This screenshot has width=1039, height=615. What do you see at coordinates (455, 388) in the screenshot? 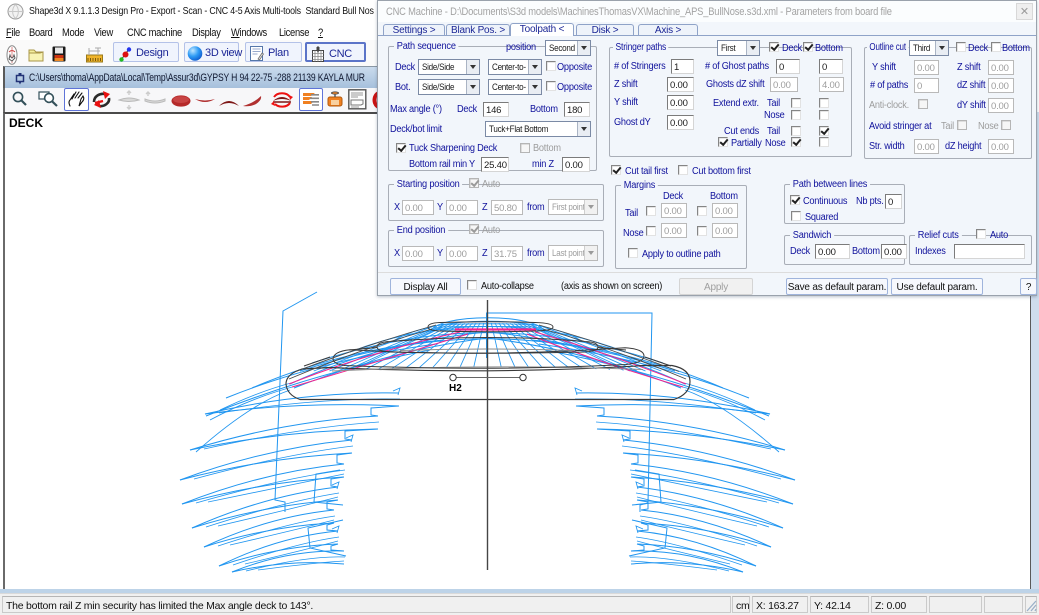
I see `svg-text: H2` at bounding box center [455, 388].